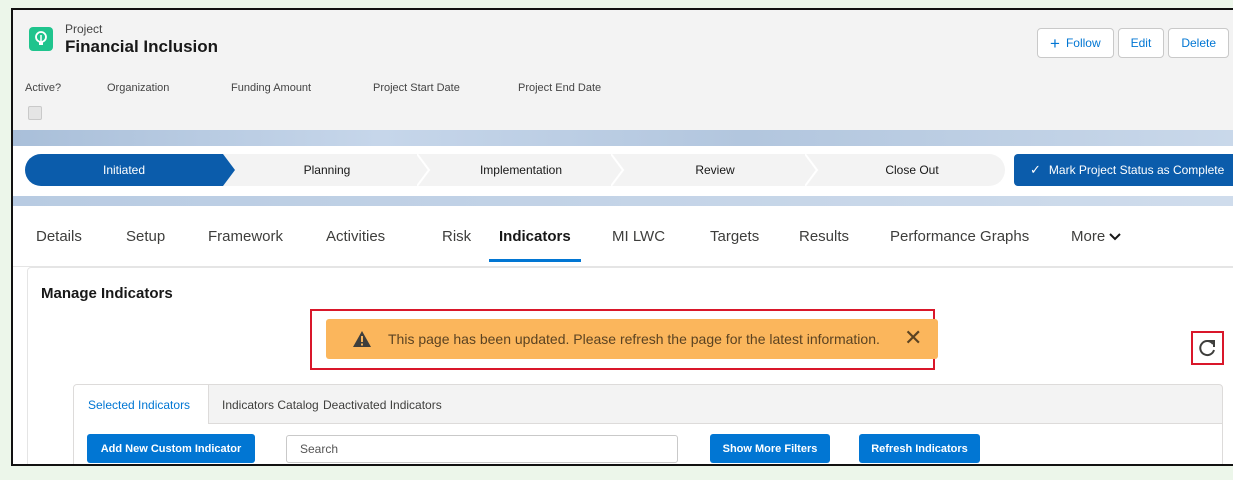 The width and height of the screenshot is (1233, 480). Describe the element at coordinates (35, 113) in the screenshot. I see `active-checkbox` at that location.